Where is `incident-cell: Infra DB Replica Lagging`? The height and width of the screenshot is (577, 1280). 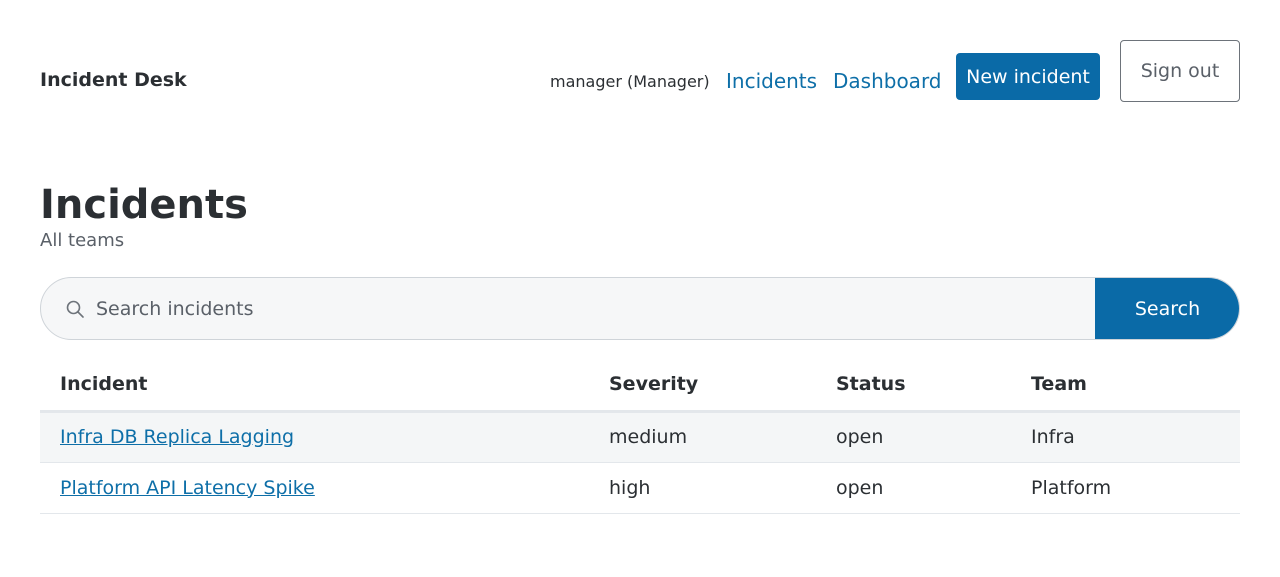
incident-cell: Infra DB Replica Lagging is located at coordinates (314, 437).